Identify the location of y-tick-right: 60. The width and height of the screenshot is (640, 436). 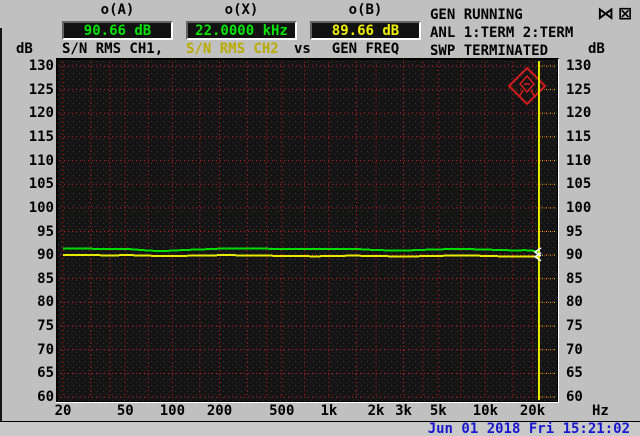
(574, 397).